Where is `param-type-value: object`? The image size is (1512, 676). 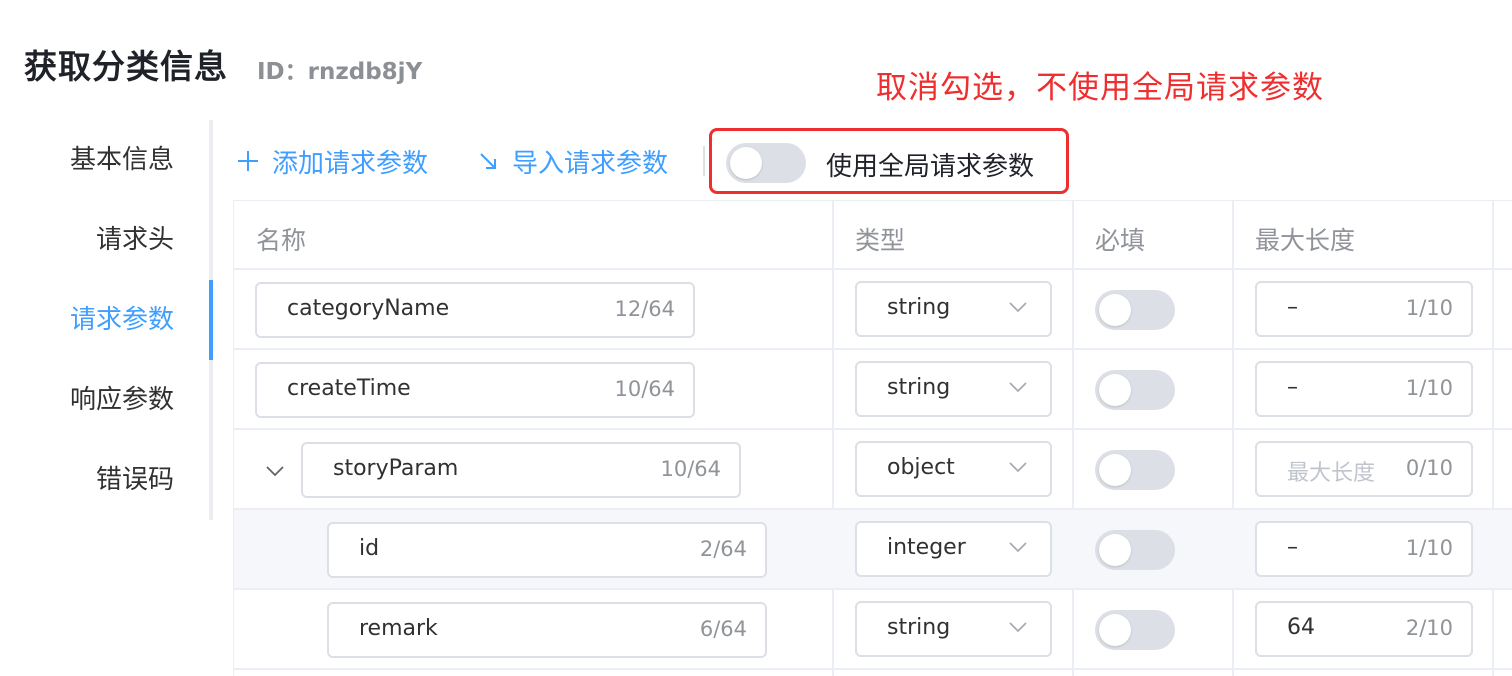 param-type-value: object is located at coordinates (921, 467).